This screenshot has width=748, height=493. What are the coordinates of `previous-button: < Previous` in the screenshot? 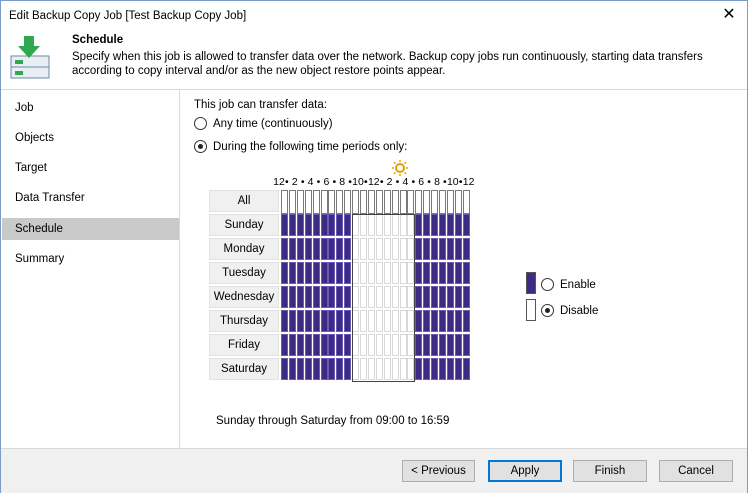 It's located at (438, 471).